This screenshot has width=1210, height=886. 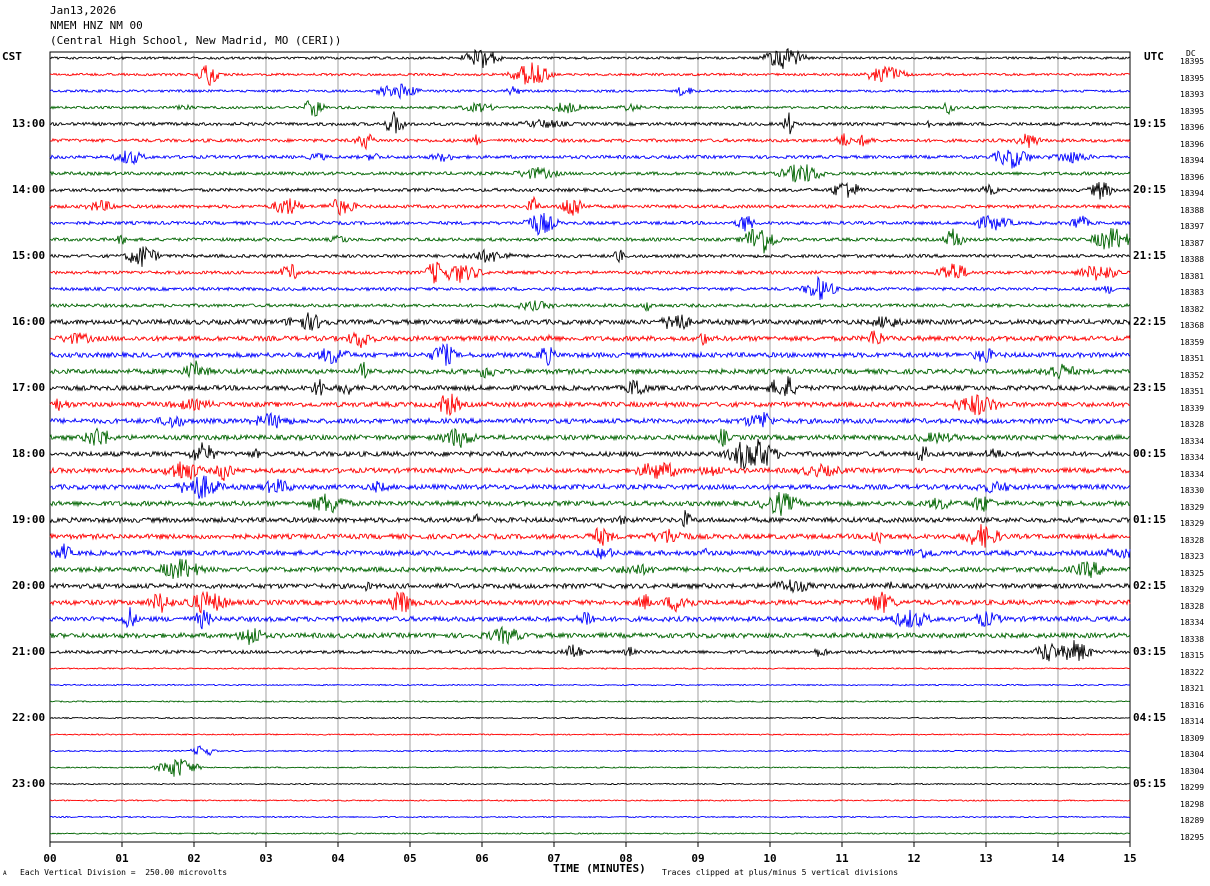 I want to click on x-tick-label: 10, so click(x=770, y=858).